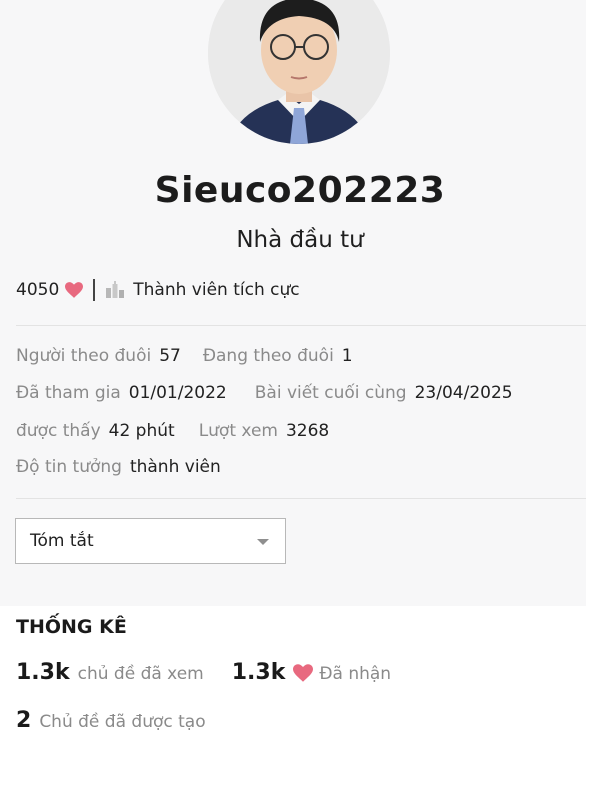 This screenshot has height=800, width=600. Describe the element at coordinates (140, 674) in the screenshot. I see `topics-viewed-label: chủ đề đã xem` at that location.